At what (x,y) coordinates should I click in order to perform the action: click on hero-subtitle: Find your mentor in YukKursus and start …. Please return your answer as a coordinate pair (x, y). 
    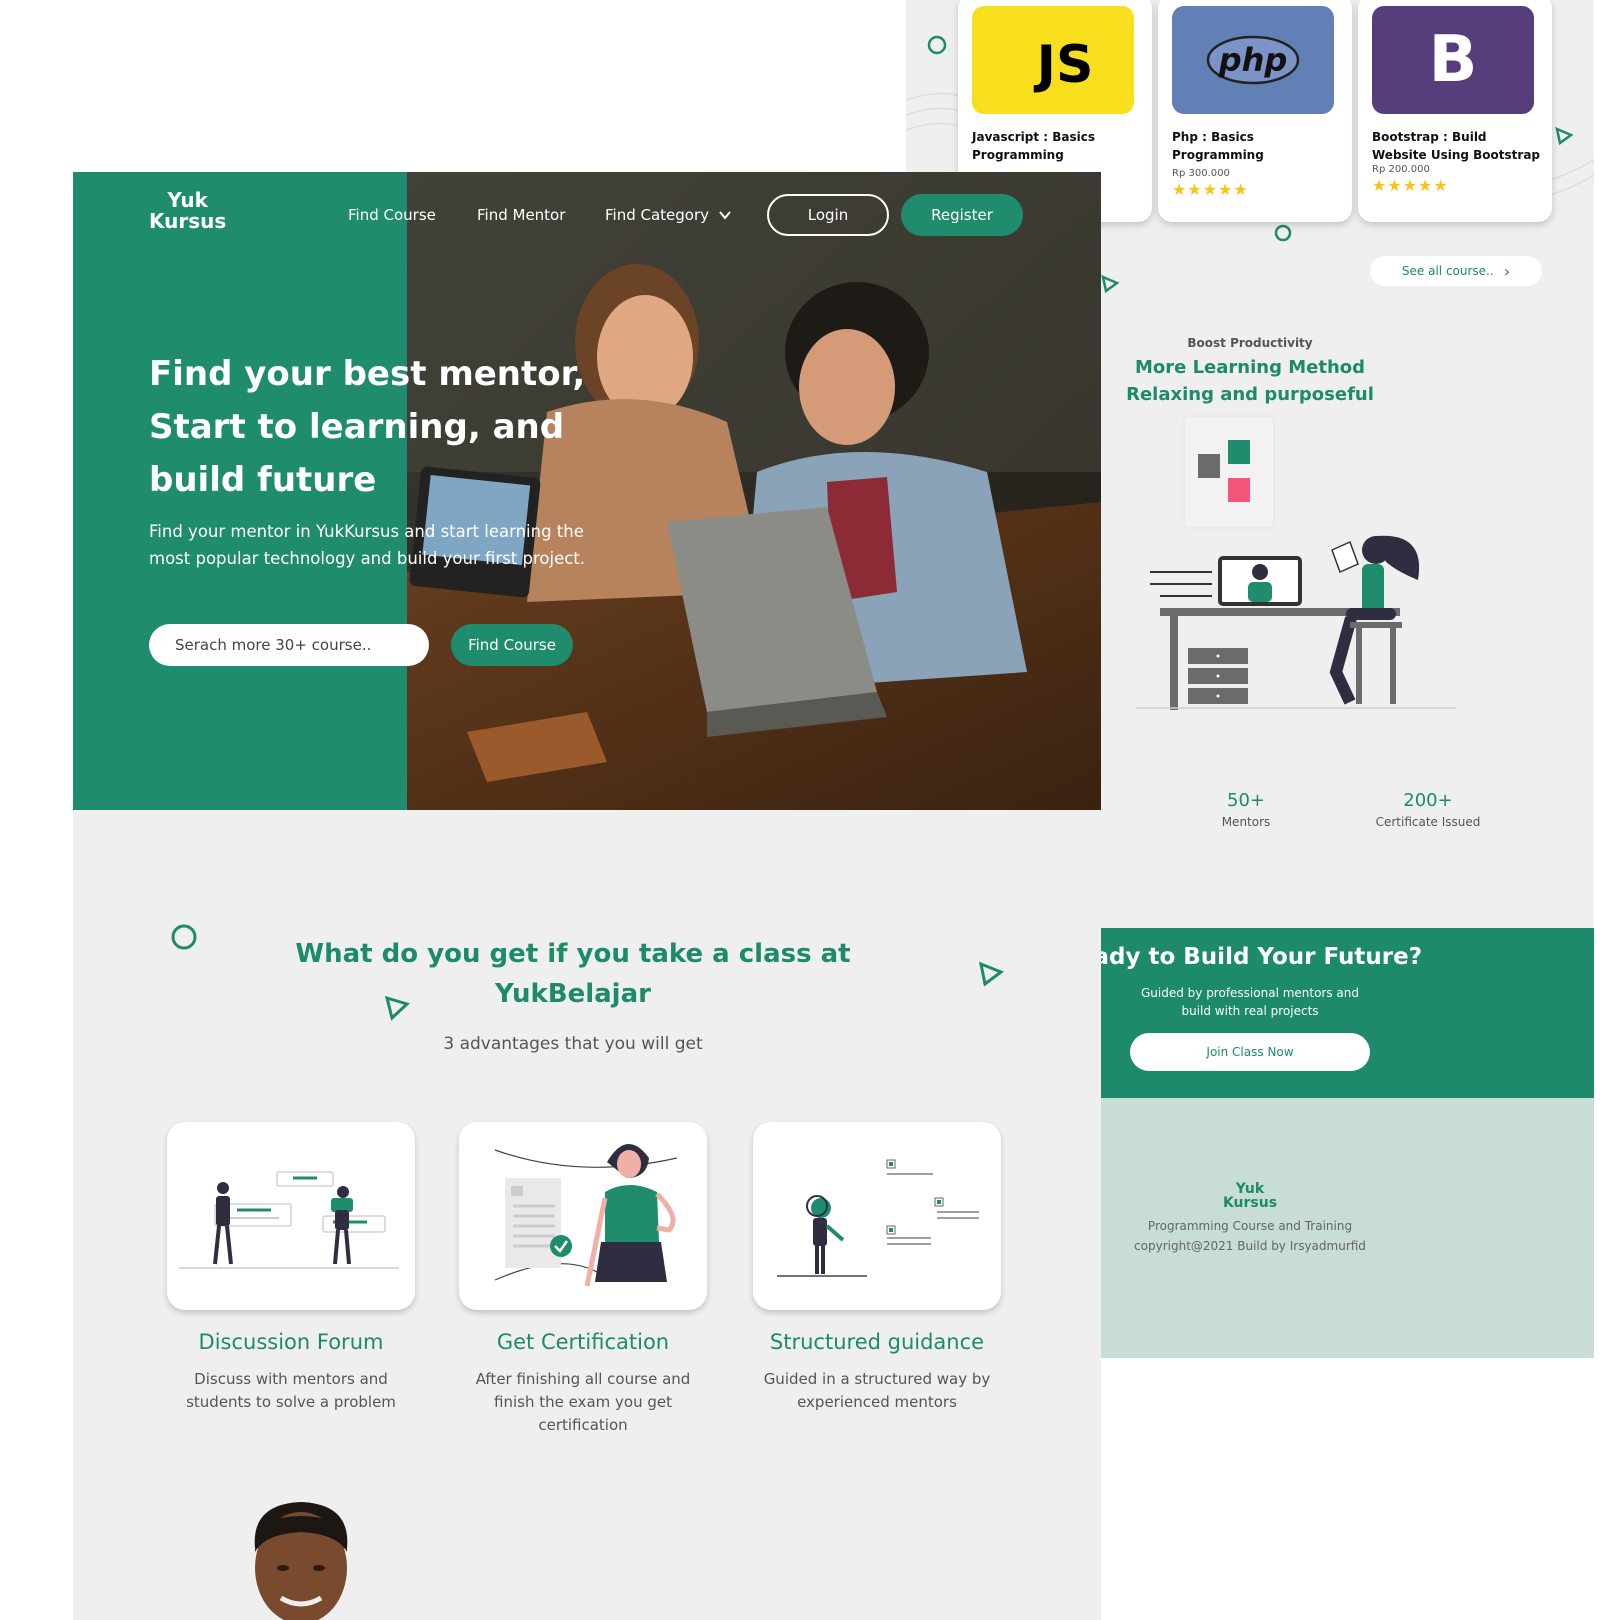
    Looking at the image, I should click on (367, 545).